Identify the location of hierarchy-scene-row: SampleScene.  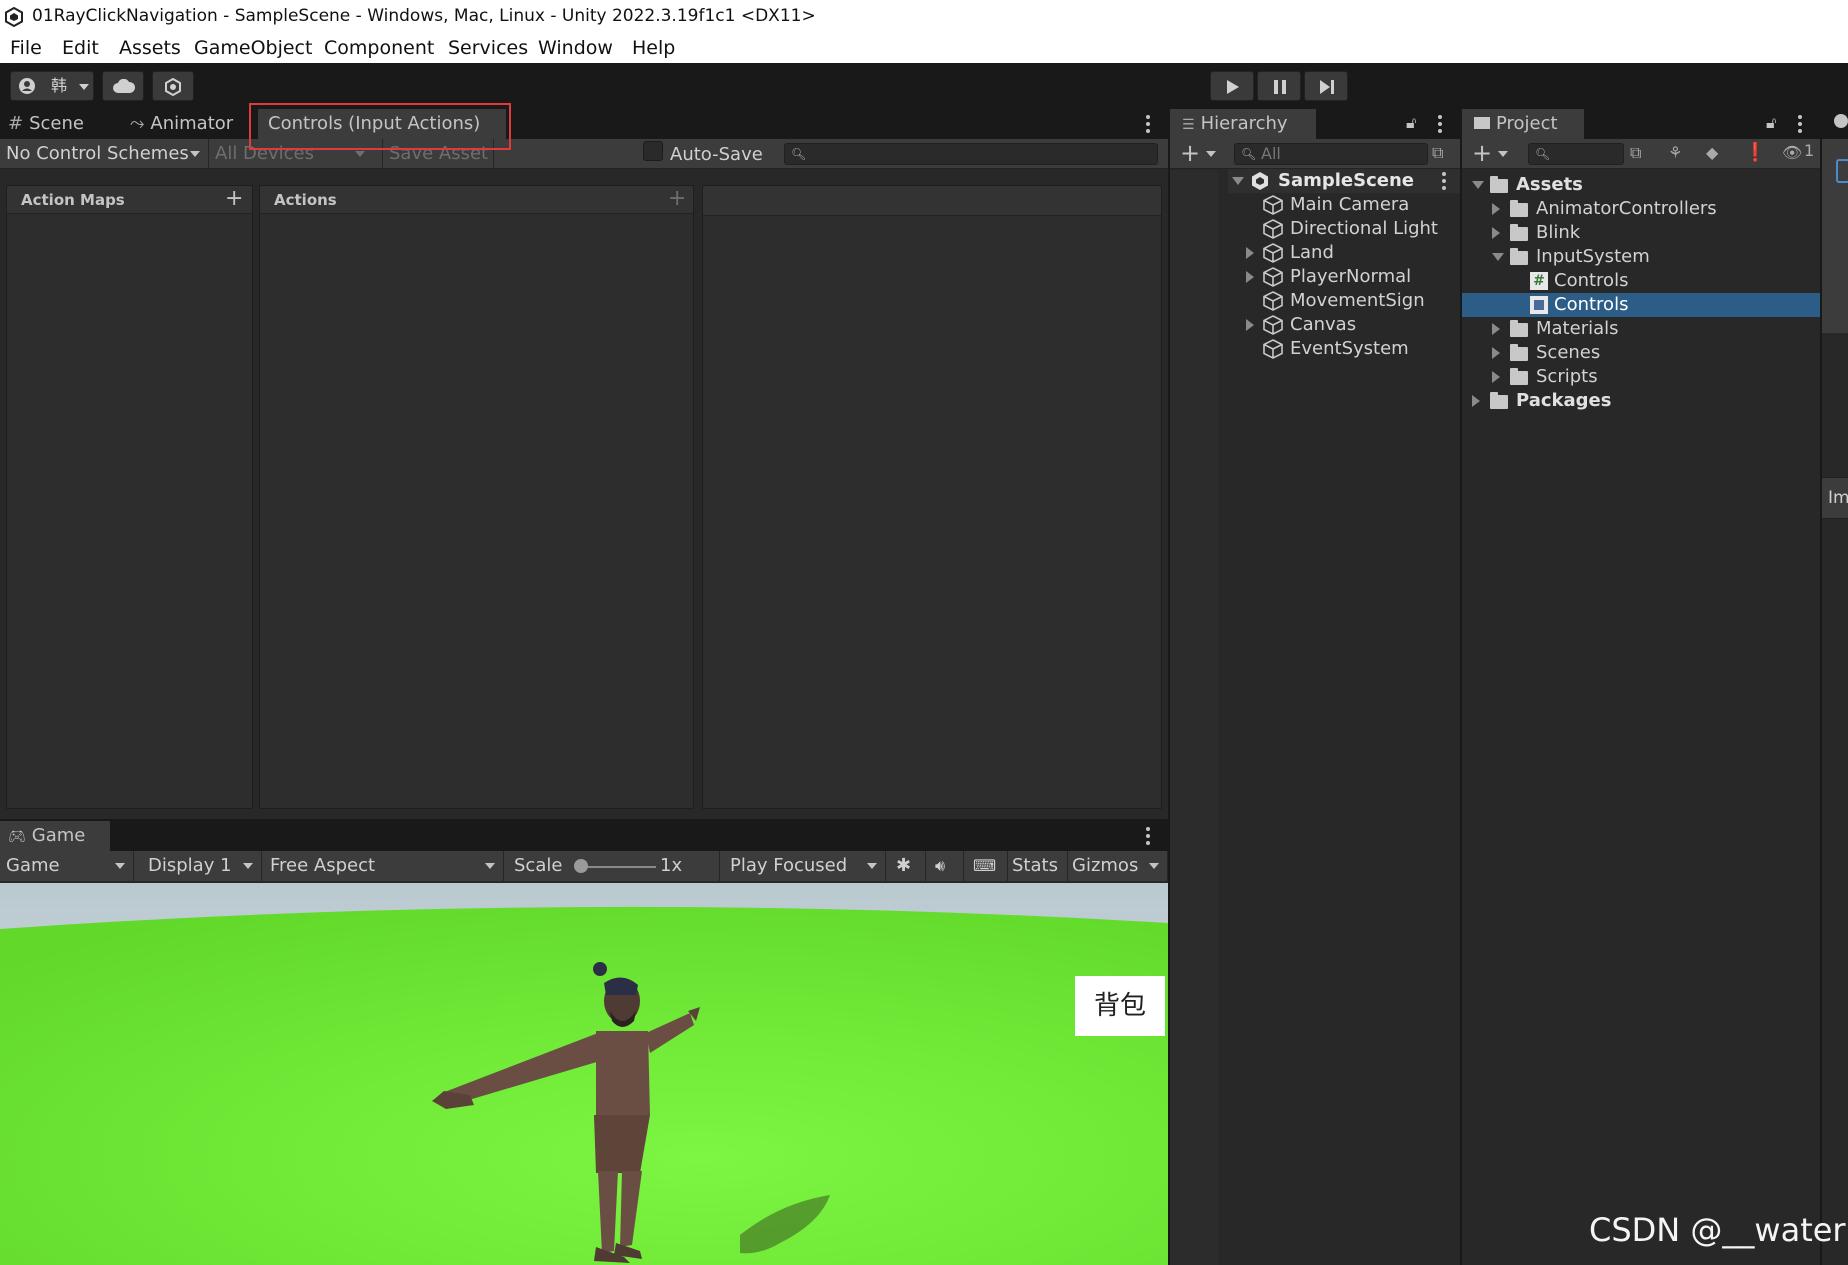
(1344, 181).